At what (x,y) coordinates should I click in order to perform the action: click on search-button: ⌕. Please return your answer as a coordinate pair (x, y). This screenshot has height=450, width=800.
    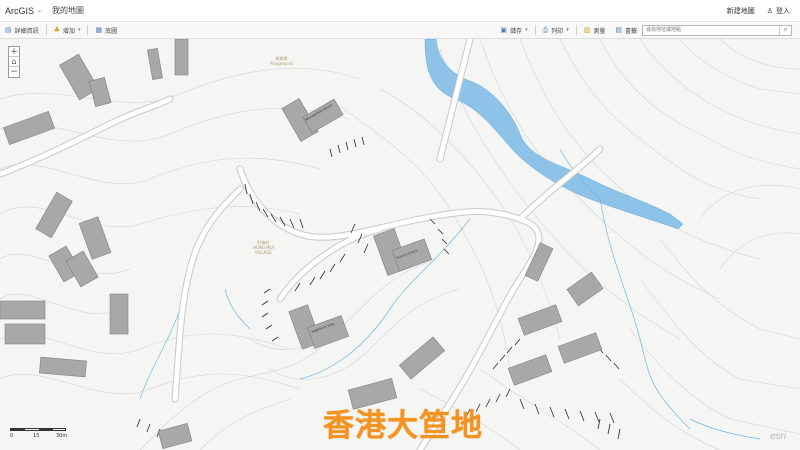
    Looking at the image, I should click on (785, 30).